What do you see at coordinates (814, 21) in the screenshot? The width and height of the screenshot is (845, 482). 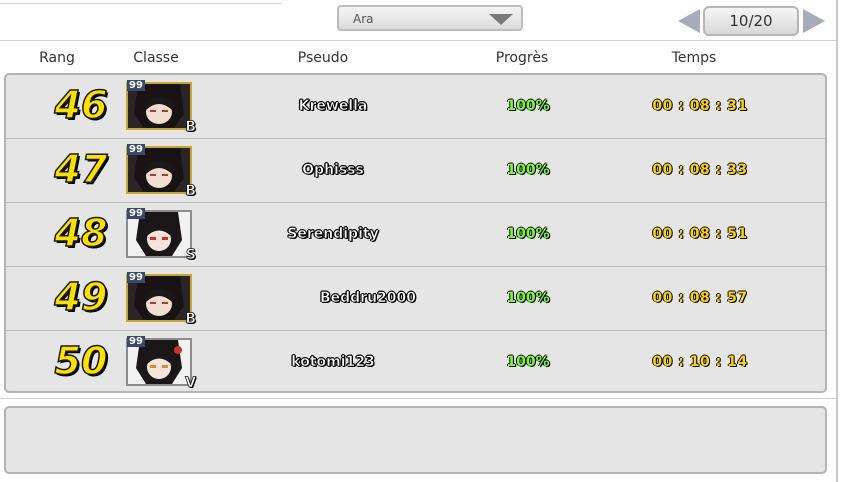 I see `next-page-button` at bounding box center [814, 21].